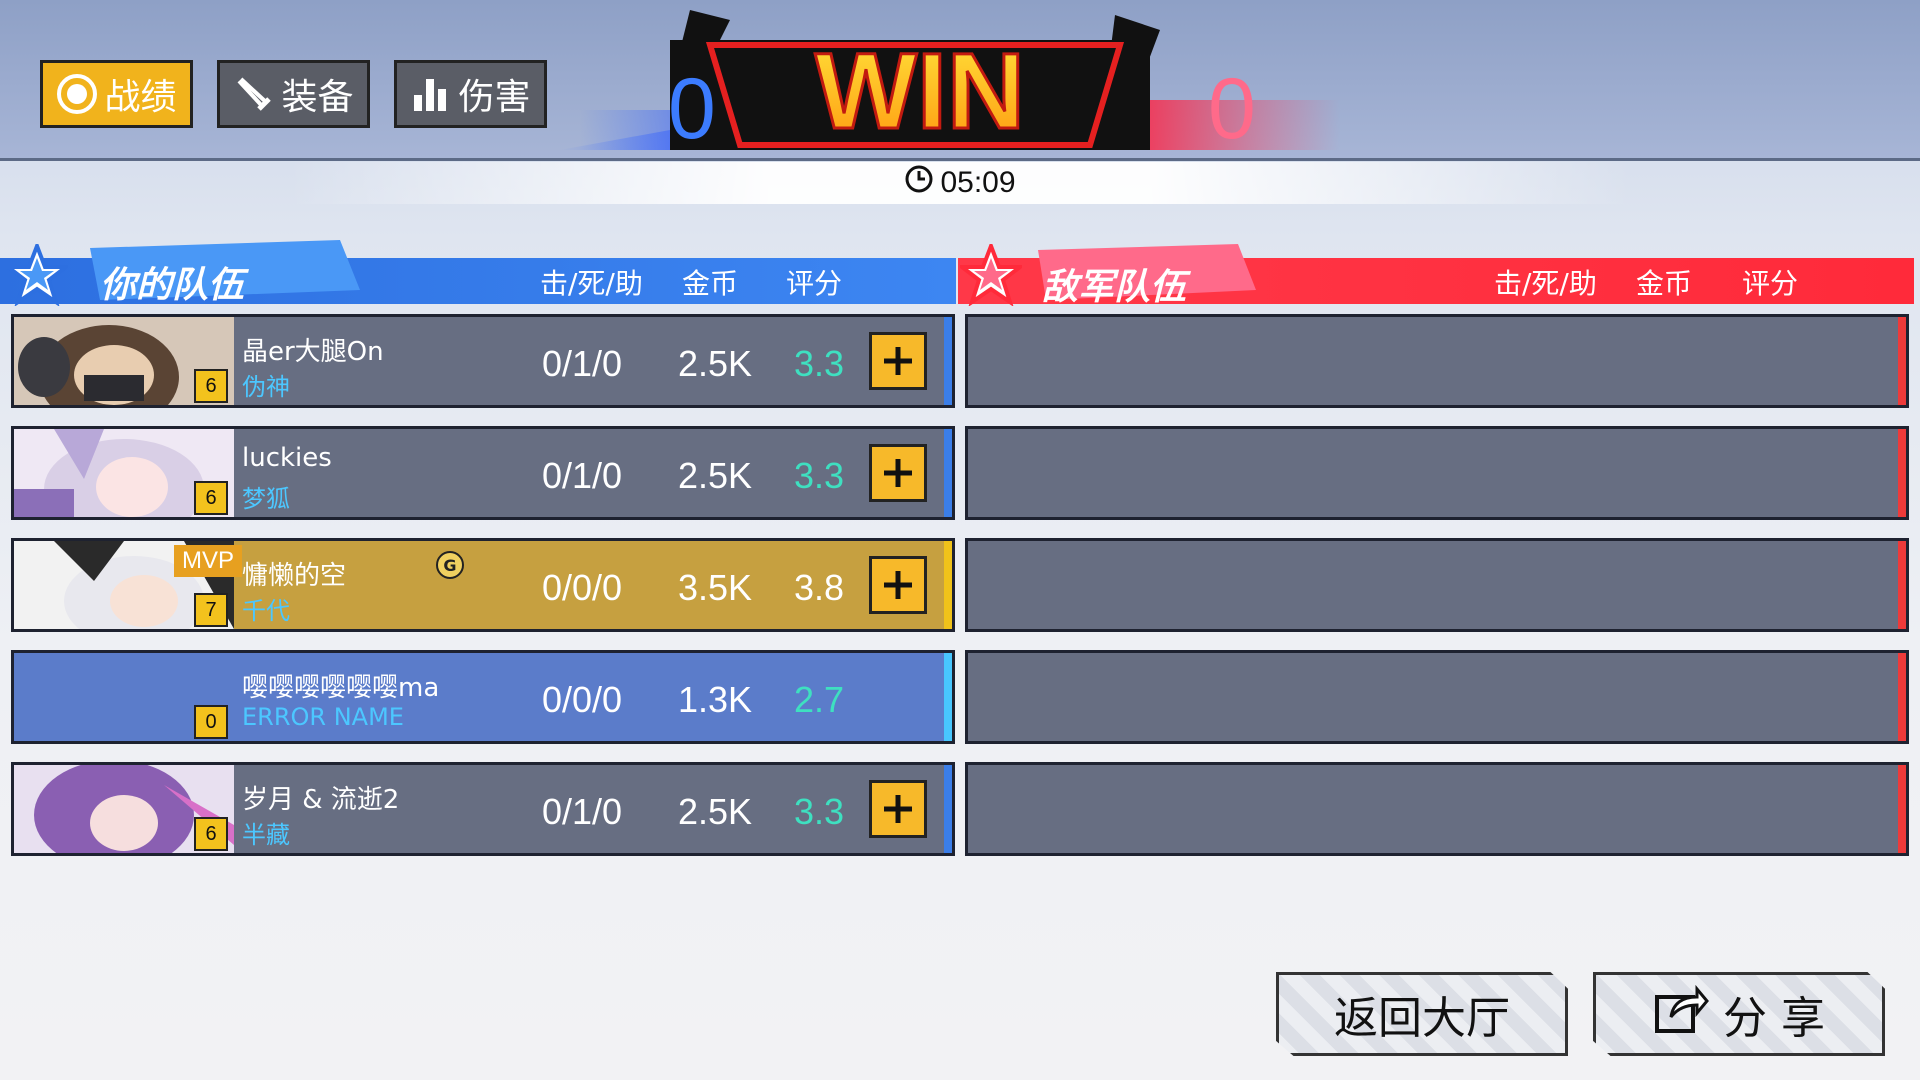  What do you see at coordinates (814, 283) in the screenshot?
I see `col-rating: 评分` at bounding box center [814, 283].